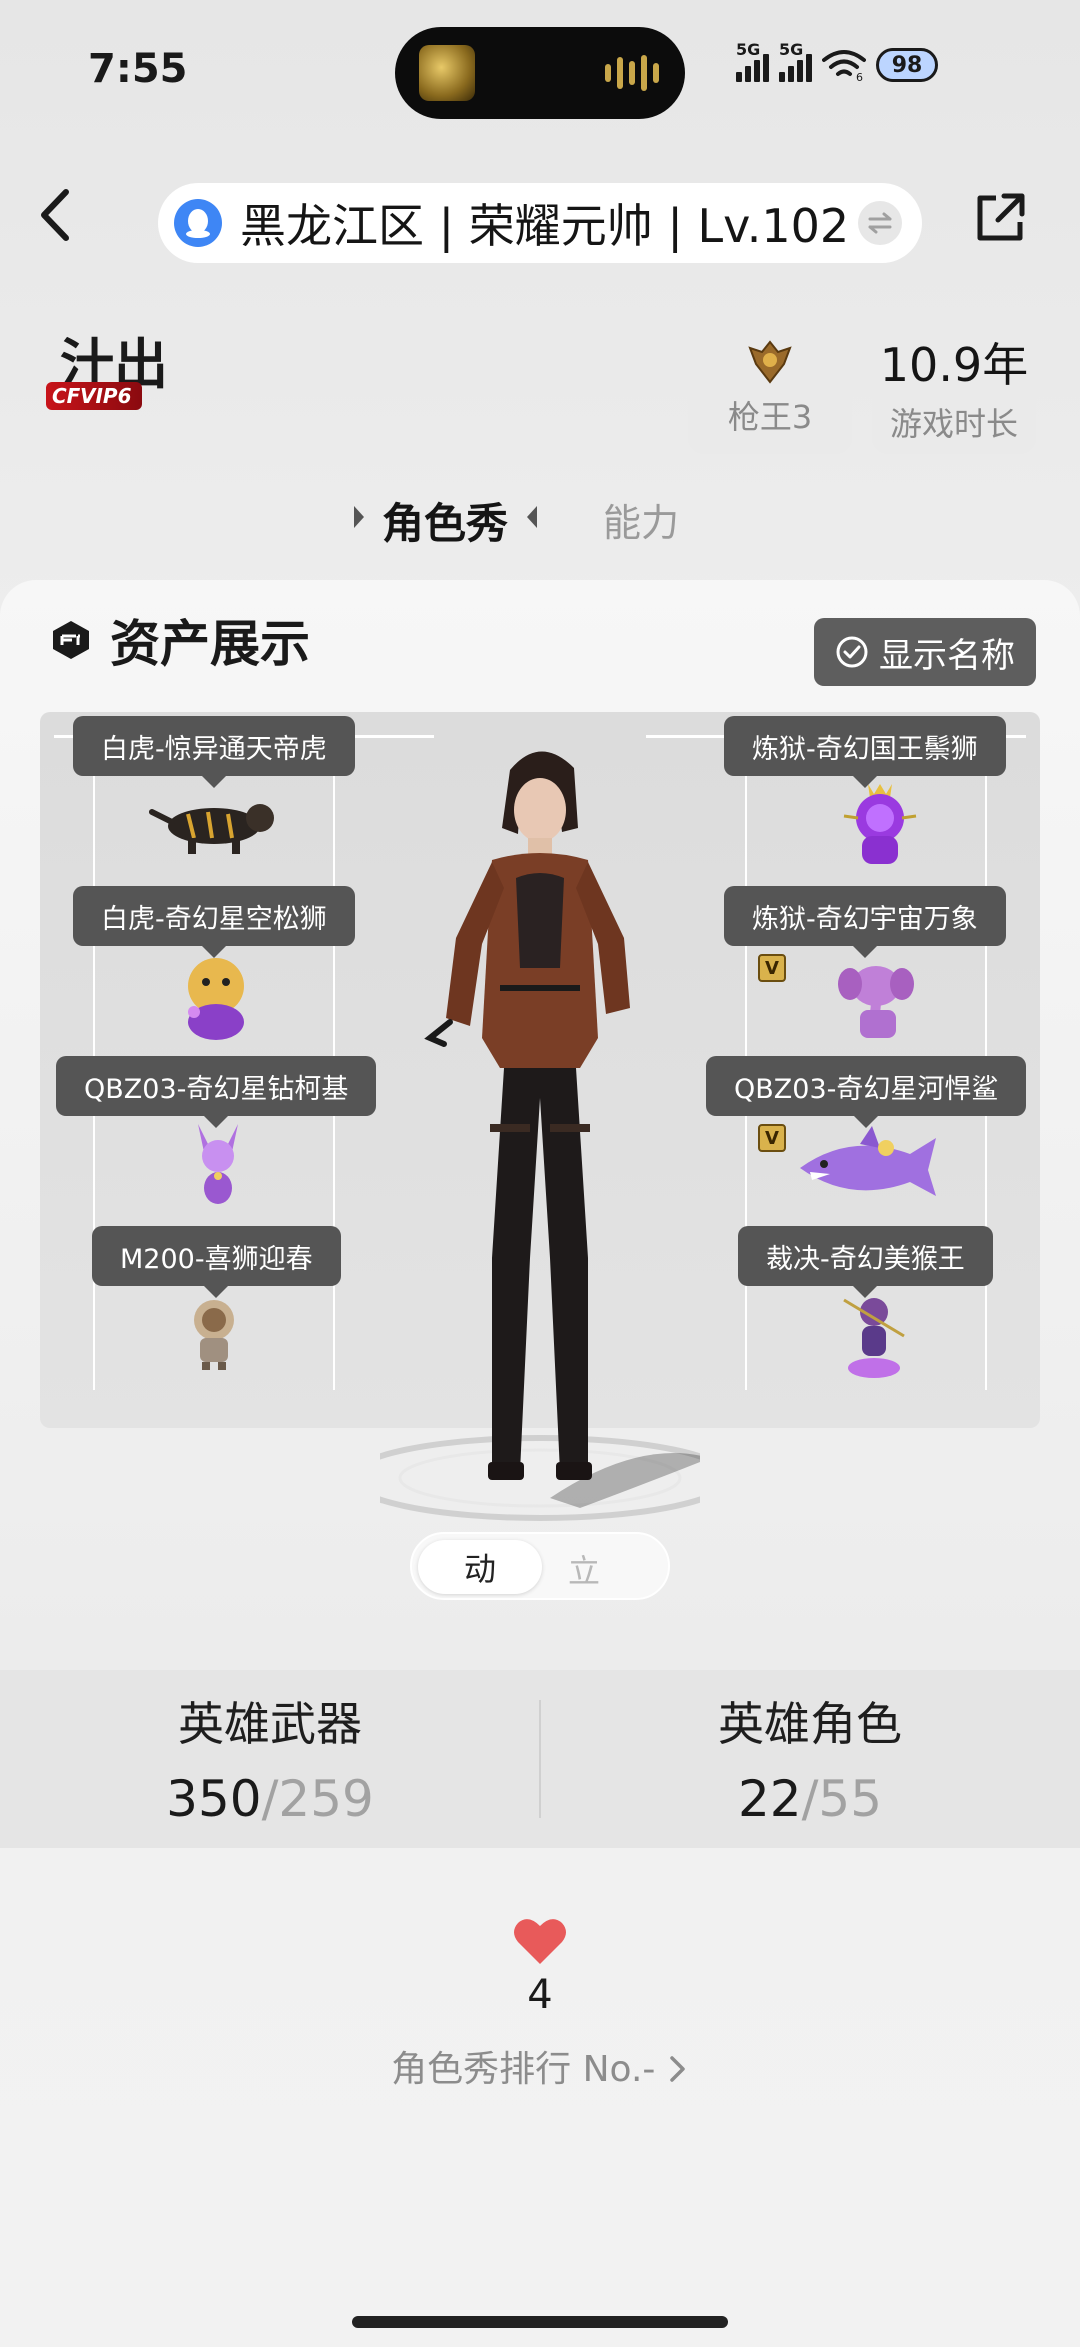 This screenshot has height=2347, width=1080. Describe the element at coordinates (529, 2069) in the screenshot. I see `rank-link-text: 角色秀排行 No.-` at that location.